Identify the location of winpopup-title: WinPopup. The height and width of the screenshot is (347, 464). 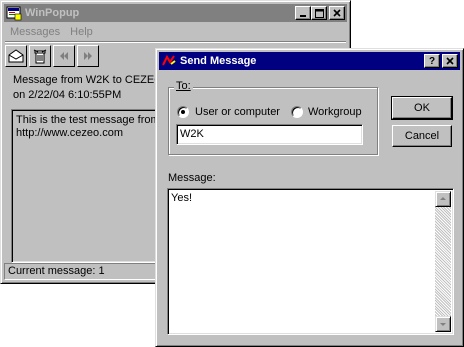
(52, 13).